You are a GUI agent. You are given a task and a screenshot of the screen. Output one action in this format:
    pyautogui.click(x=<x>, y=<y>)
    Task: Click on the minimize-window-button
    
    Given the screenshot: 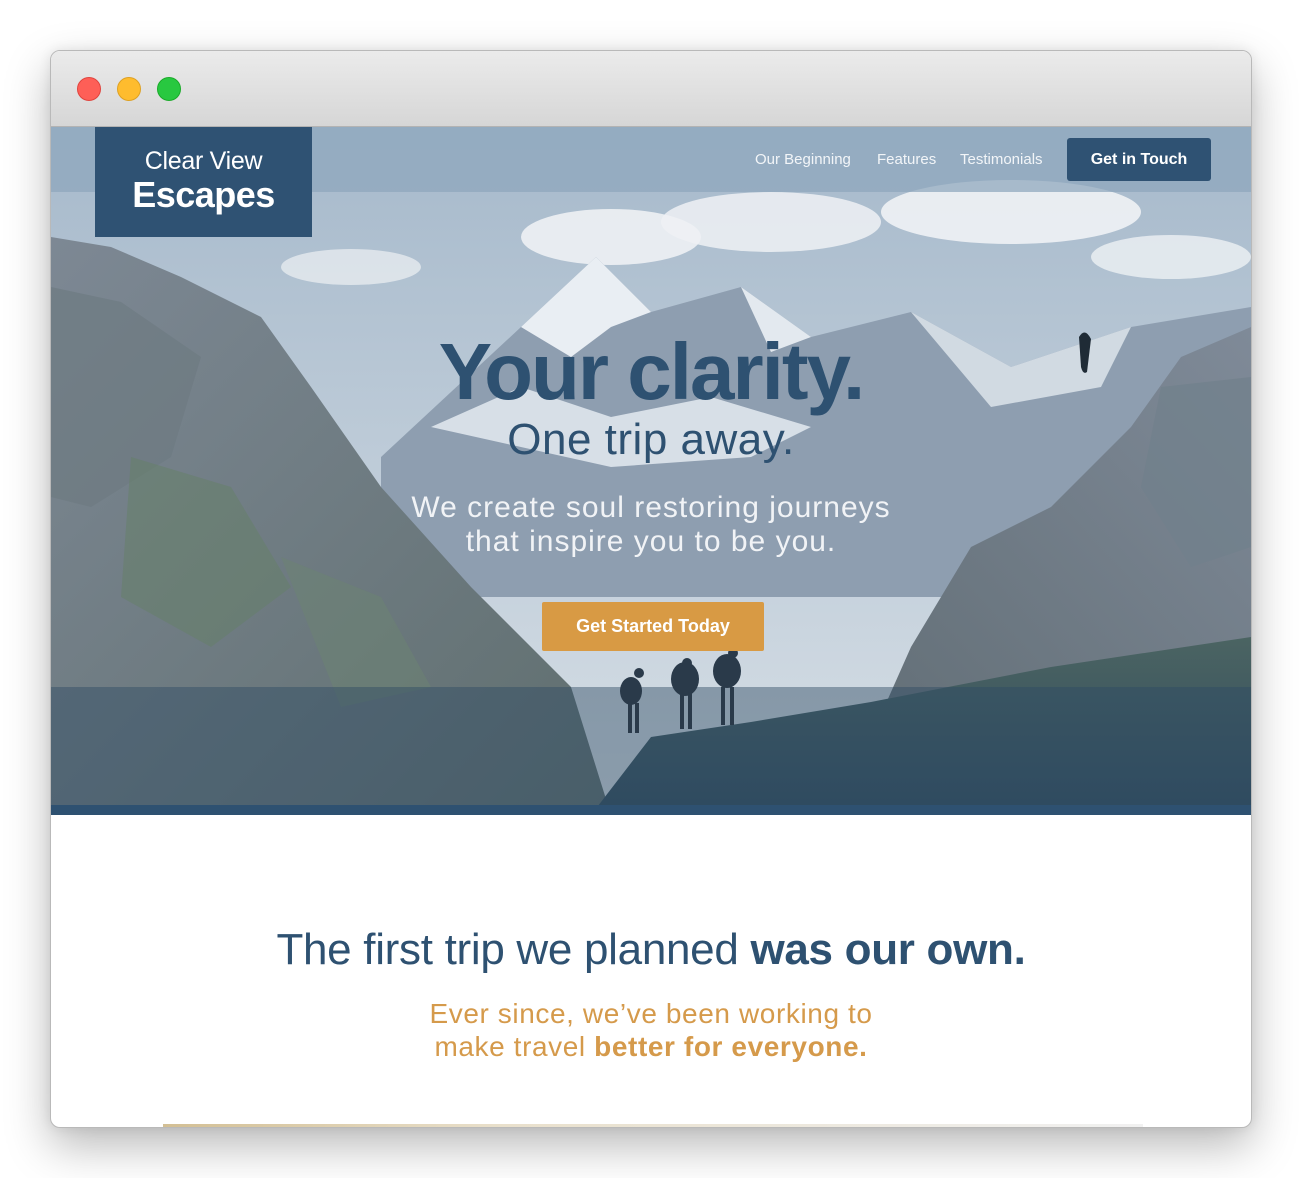 What is the action you would take?
    pyautogui.click(x=129, y=89)
    